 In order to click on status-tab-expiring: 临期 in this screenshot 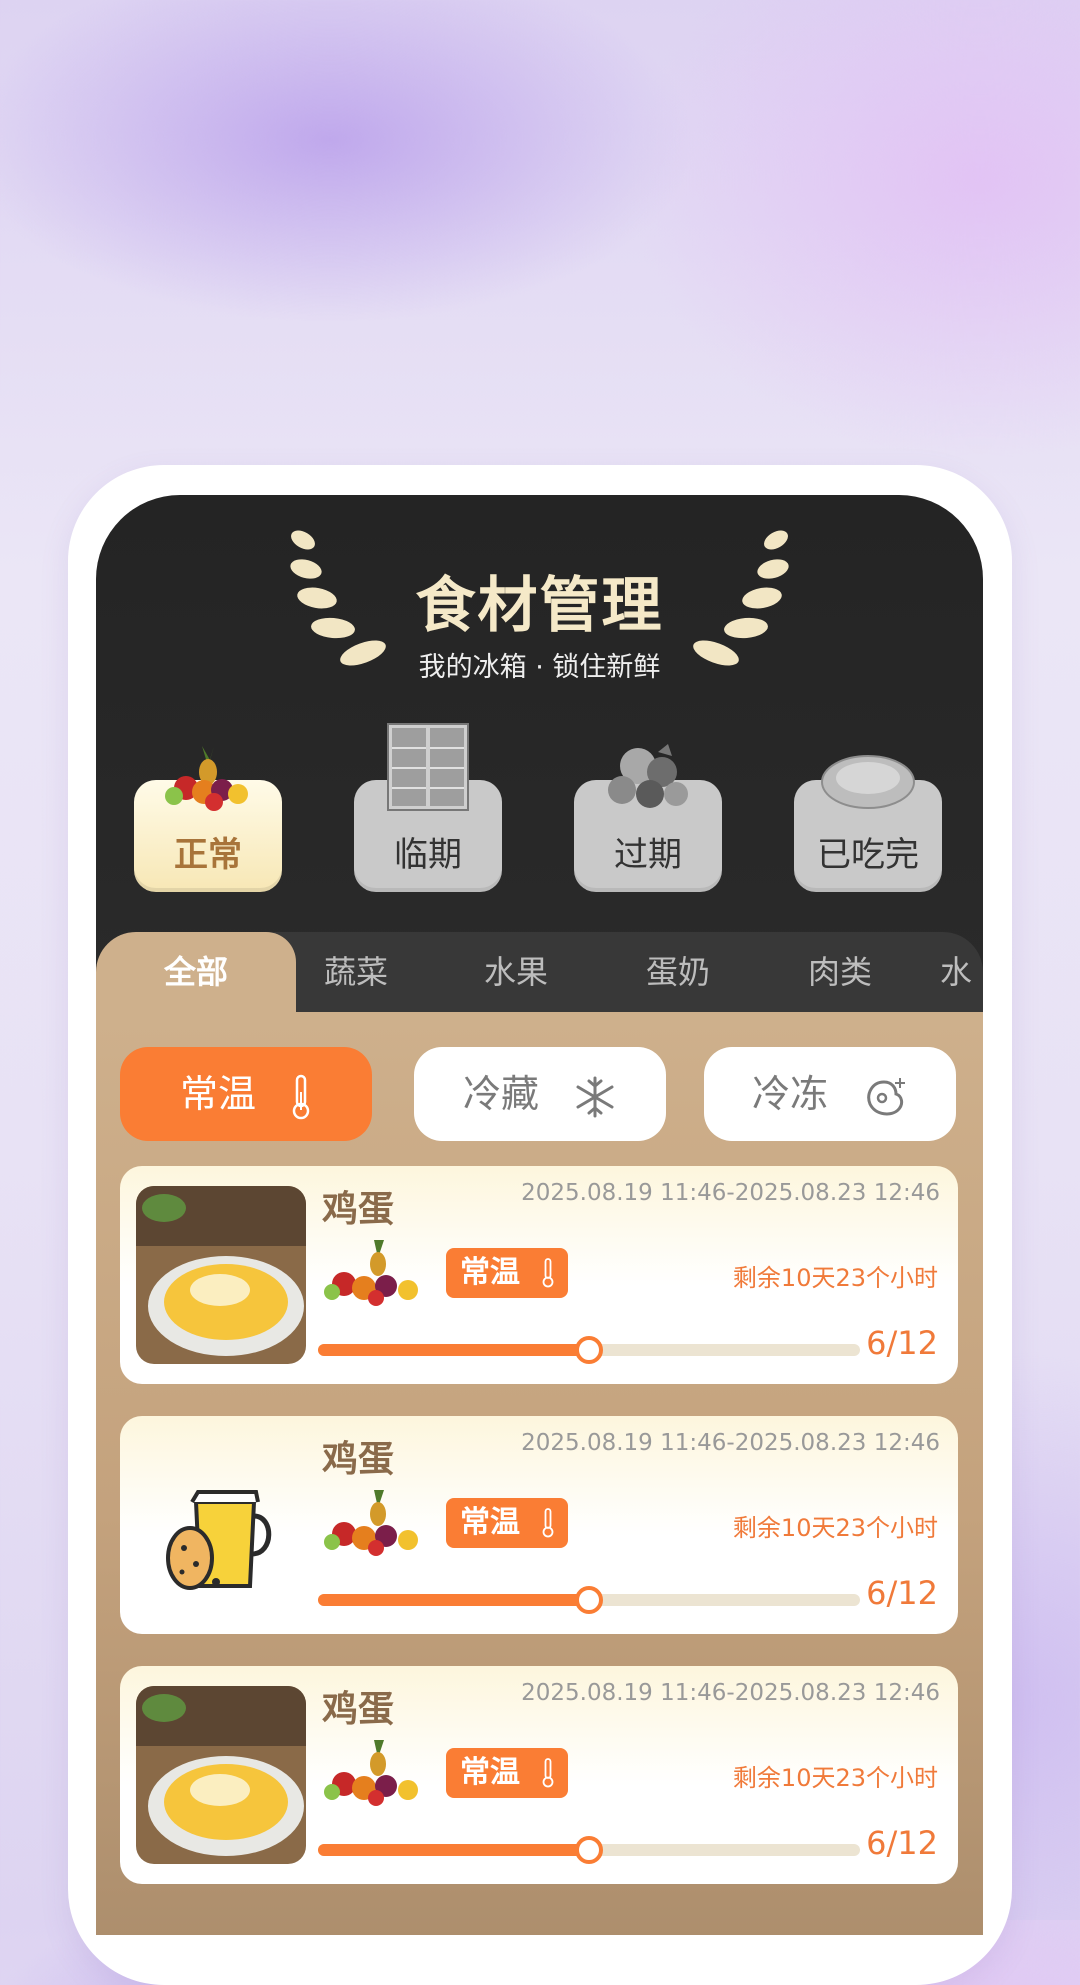, I will do `click(428, 807)`.